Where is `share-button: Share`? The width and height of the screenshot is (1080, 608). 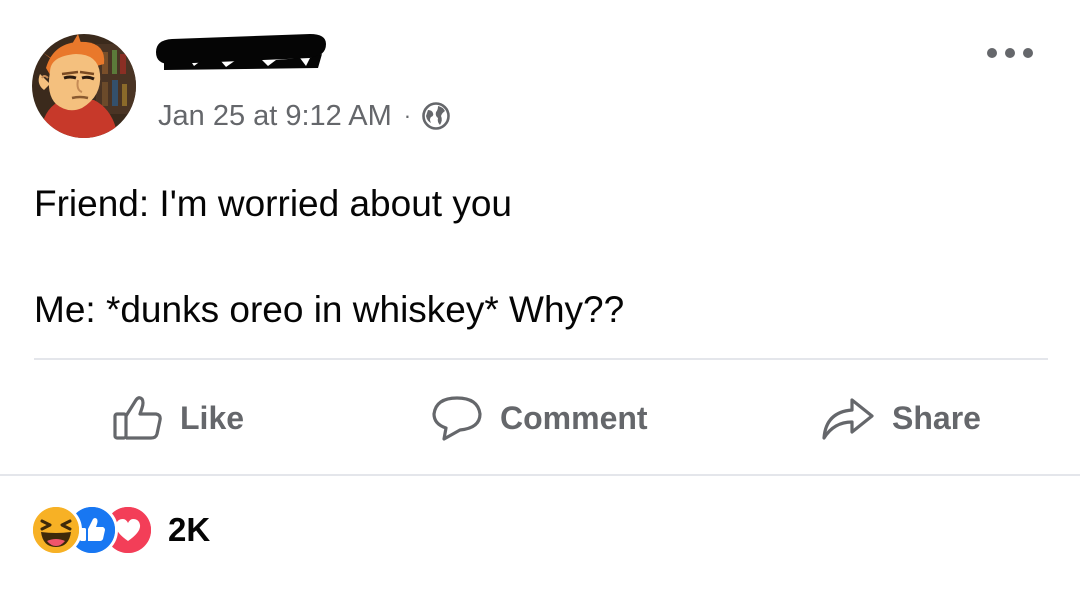
share-button: Share is located at coordinates (900, 418).